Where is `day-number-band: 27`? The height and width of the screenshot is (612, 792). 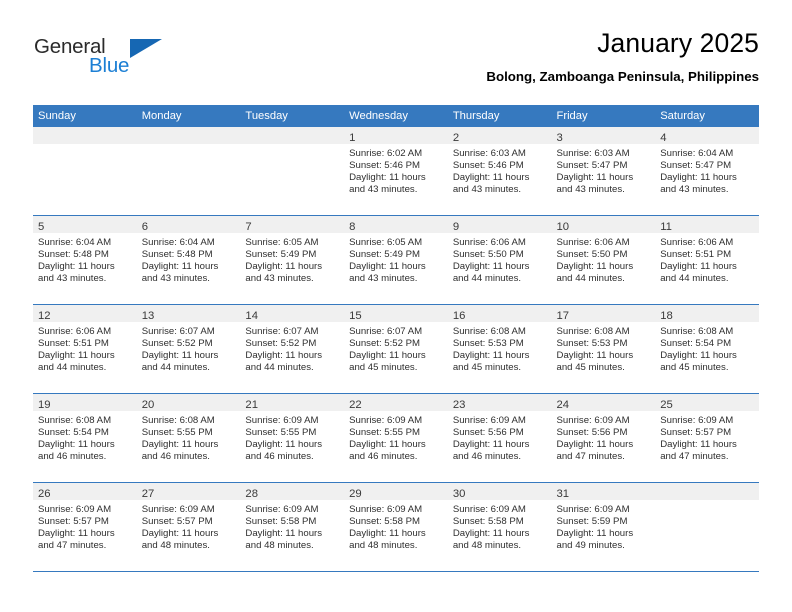 day-number-band: 27 is located at coordinates (188, 491).